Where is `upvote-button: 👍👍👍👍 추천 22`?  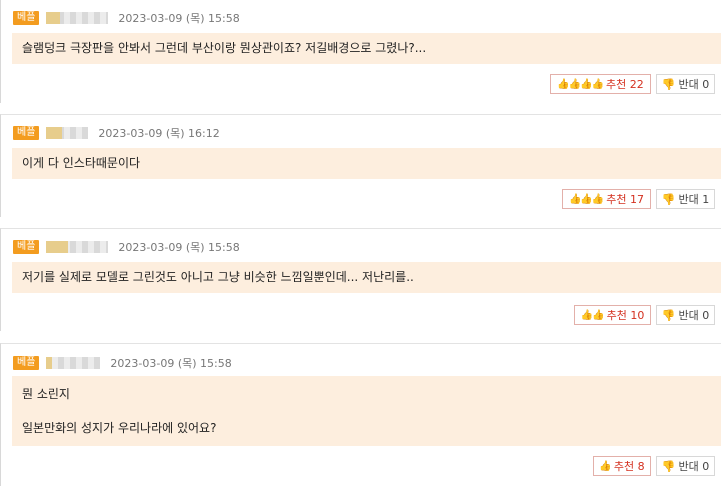
upvote-button: 👍👍👍👍 추천 22 is located at coordinates (600, 84).